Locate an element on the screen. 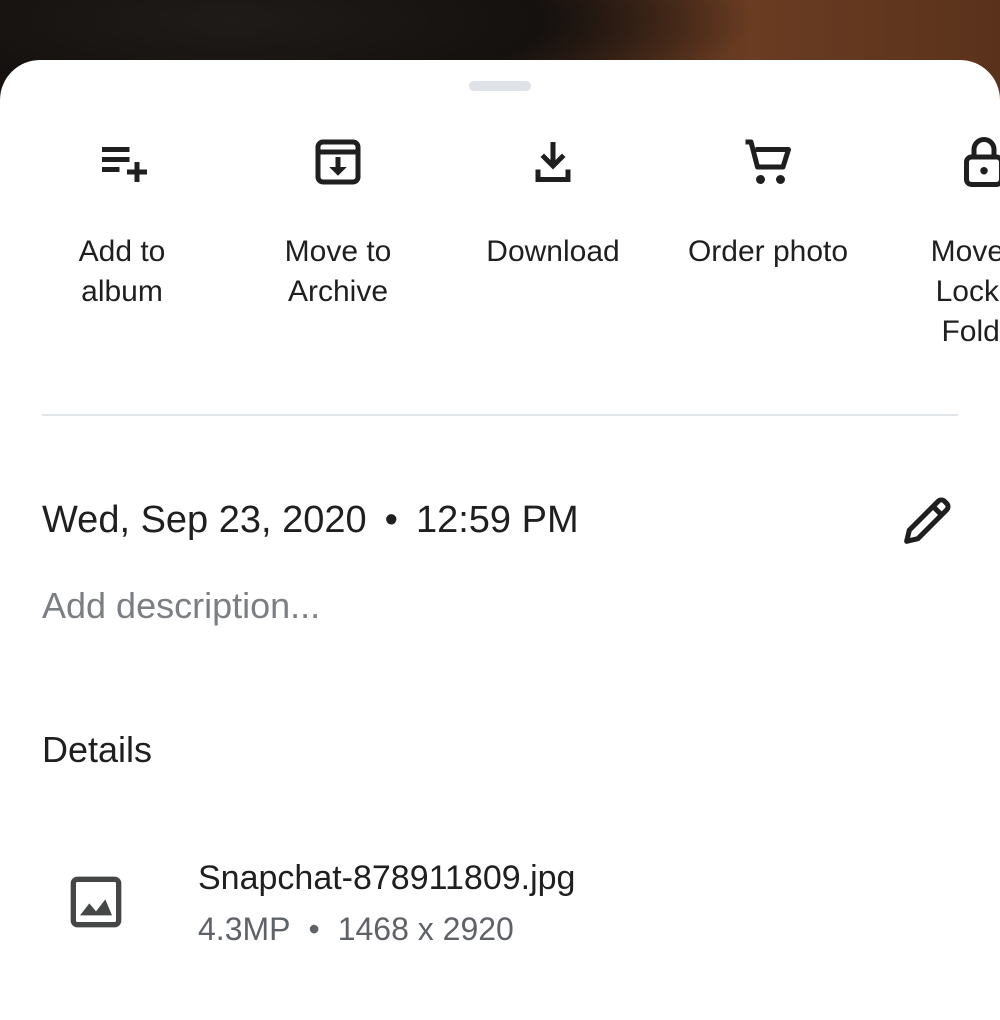 This screenshot has width=1000, height=1020. section-divider is located at coordinates (500, 415).